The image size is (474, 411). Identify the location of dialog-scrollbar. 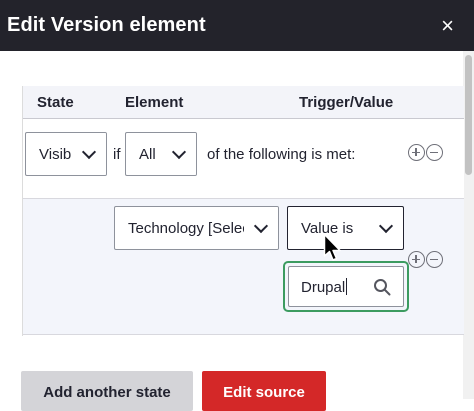
(468, 225).